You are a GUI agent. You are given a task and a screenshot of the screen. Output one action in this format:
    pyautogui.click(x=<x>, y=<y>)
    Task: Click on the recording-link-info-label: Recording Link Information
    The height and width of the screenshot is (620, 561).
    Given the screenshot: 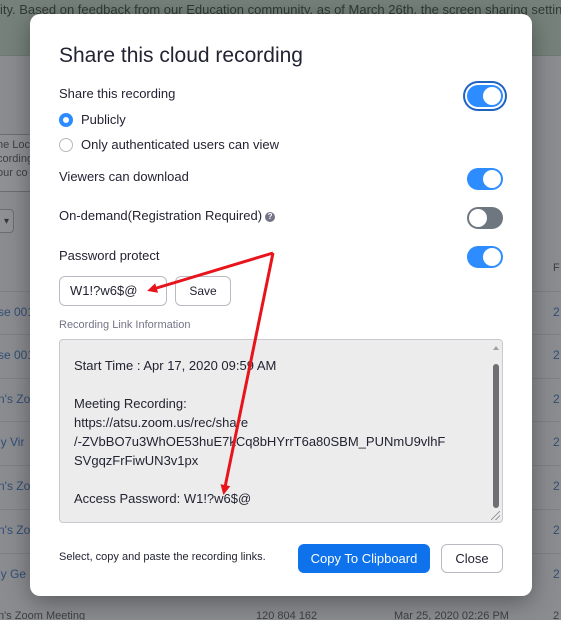 What is the action you would take?
    pyautogui.click(x=125, y=325)
    